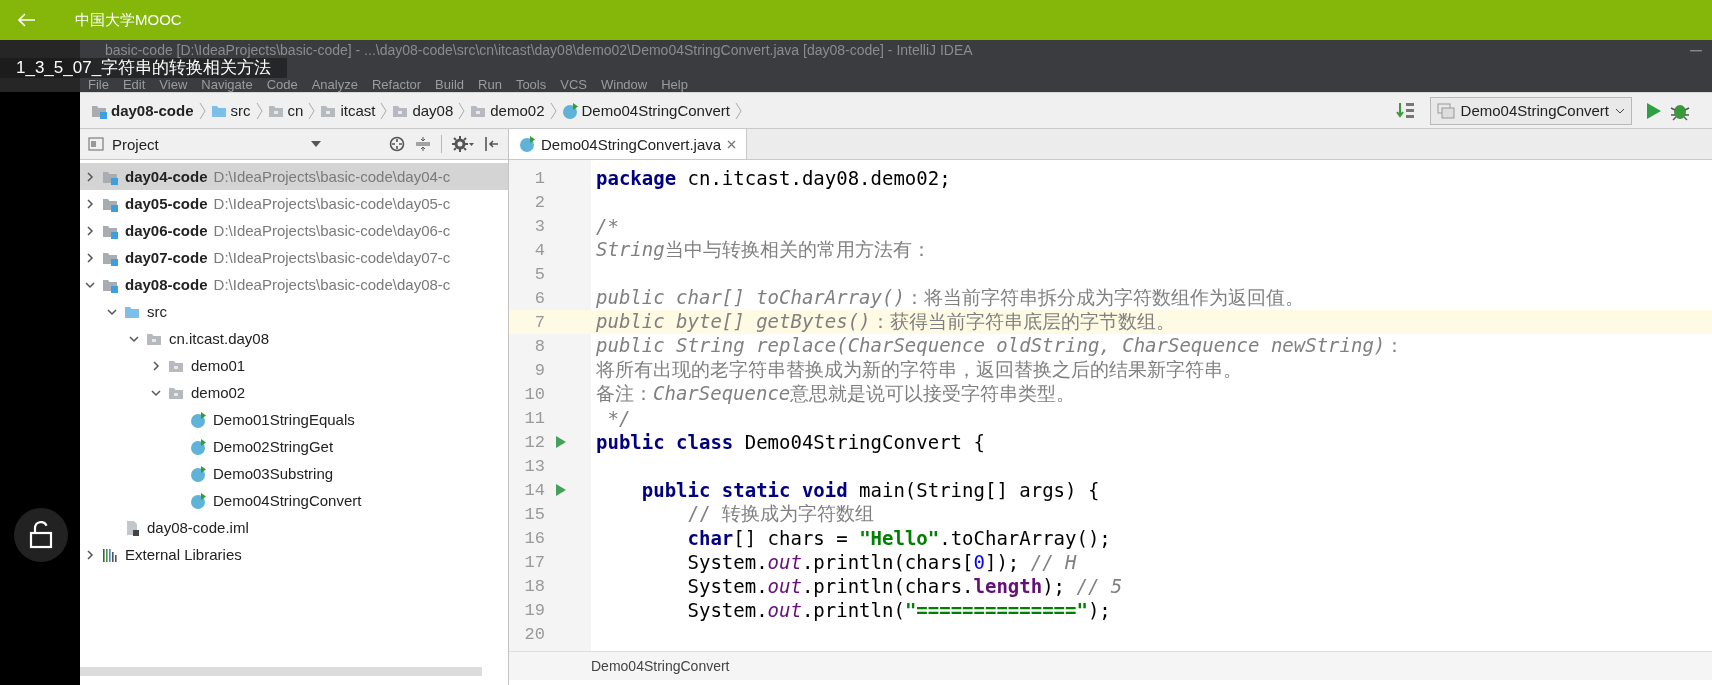  Describe the element at coordinates (294, 419) in the screenshot. I see `tree-row: Demo01StringEquals` at that location.